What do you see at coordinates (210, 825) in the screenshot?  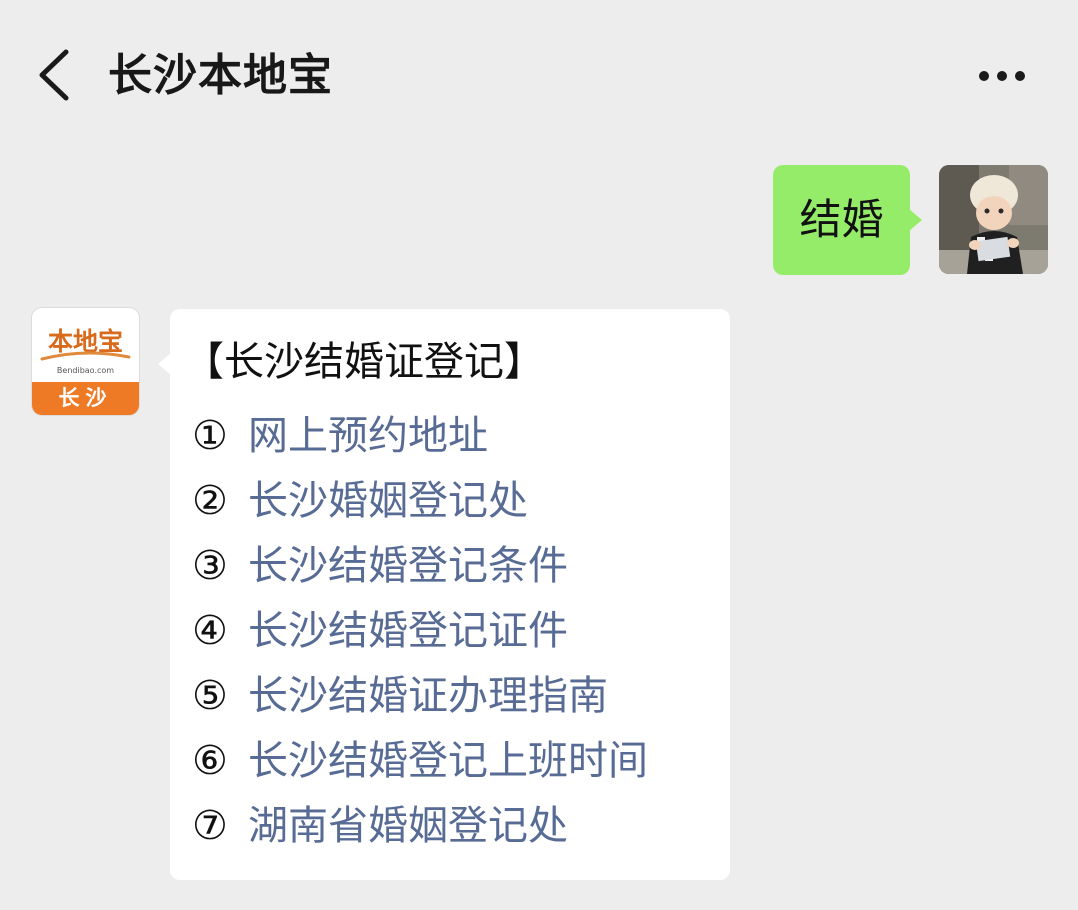 I see `link-number: ⑦` at bounding box center [210, 825].